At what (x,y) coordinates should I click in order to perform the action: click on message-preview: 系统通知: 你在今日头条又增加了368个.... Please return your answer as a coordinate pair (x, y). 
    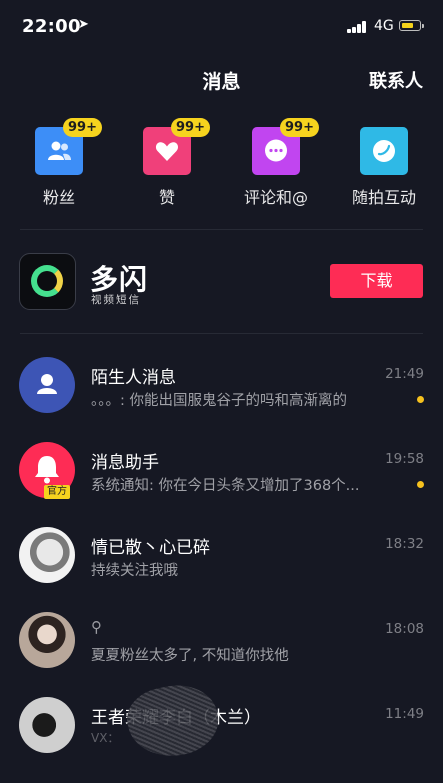
    Looking at the image, I should click on (225, 486).